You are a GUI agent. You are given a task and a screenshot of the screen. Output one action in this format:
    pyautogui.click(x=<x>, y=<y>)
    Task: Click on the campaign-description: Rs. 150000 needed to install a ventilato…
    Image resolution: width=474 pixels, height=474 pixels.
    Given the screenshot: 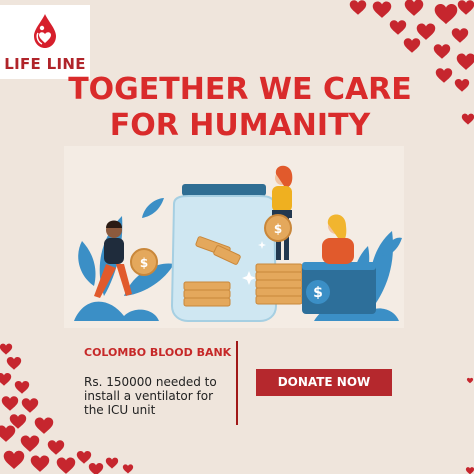 What is the action you would take?
    pyautogui.click(x=150, y=396)
    